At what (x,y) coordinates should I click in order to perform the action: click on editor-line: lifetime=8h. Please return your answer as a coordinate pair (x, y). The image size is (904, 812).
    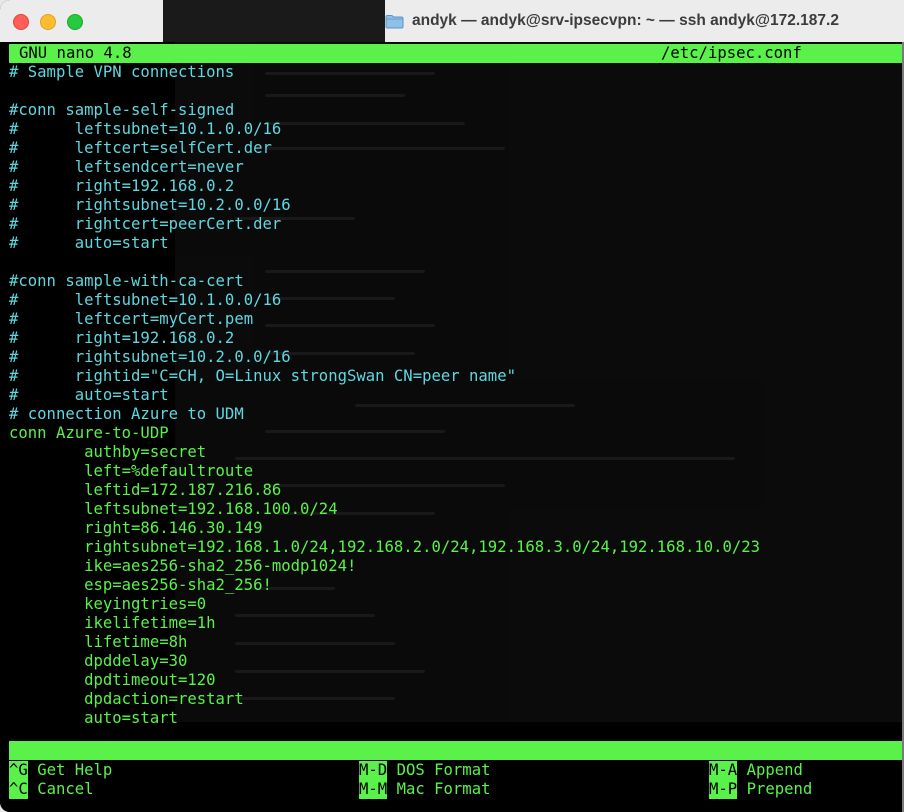
    Looking at the image, I should click on (98, 642).